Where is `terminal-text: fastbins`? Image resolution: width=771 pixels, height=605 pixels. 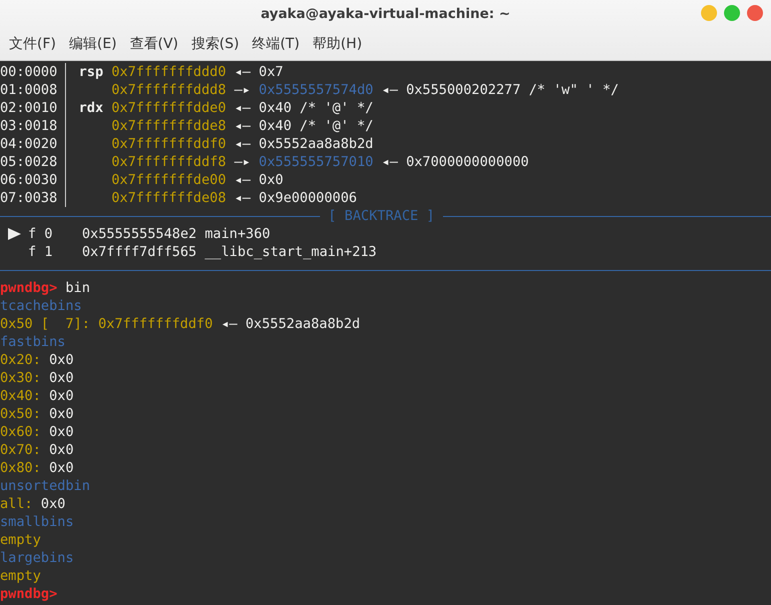 terminal-text: fastbins is located at coordinates (33, 342).